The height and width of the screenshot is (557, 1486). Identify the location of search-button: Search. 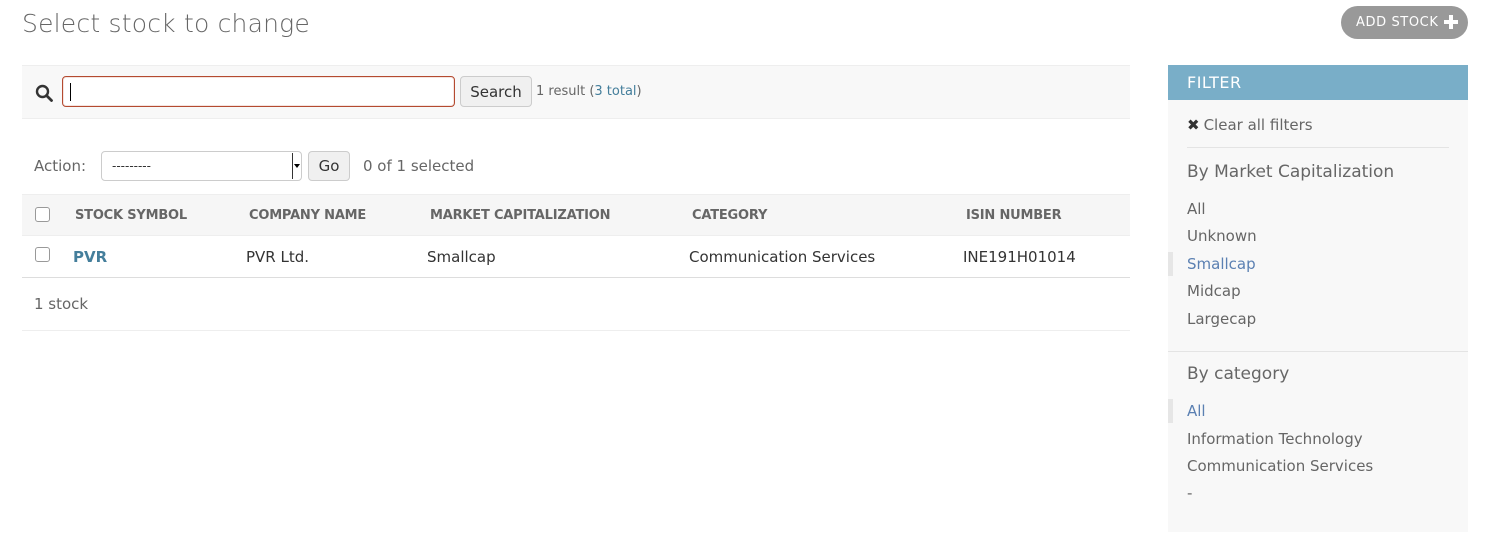
(496, 91).